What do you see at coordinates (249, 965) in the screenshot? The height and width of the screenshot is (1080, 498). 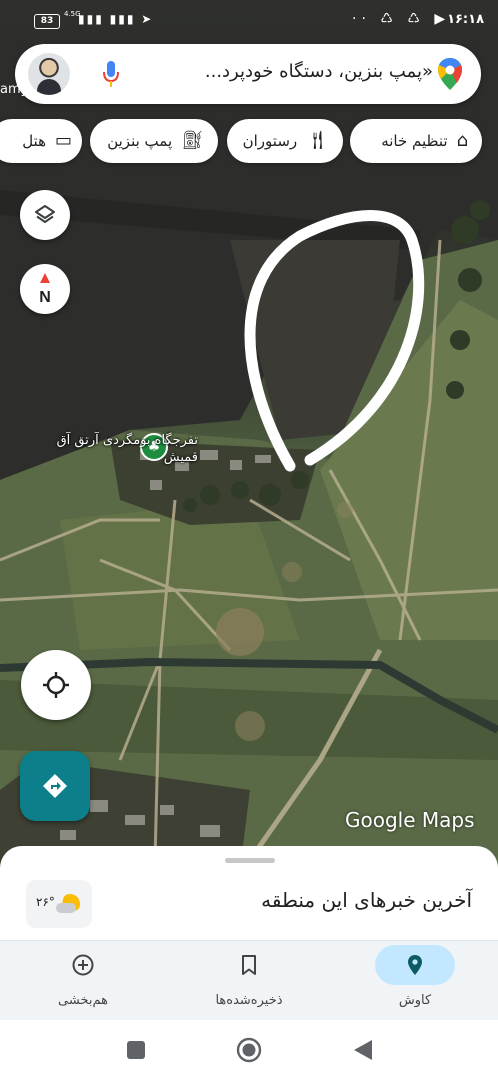 I see `bookmark-icon` at bounding box center [249, 965].